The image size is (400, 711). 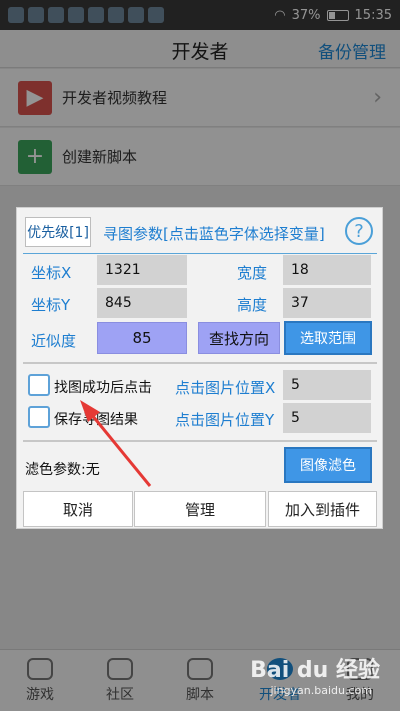 I want to click on coord-y-label: 坐标Y, so click(x=50, y=304).